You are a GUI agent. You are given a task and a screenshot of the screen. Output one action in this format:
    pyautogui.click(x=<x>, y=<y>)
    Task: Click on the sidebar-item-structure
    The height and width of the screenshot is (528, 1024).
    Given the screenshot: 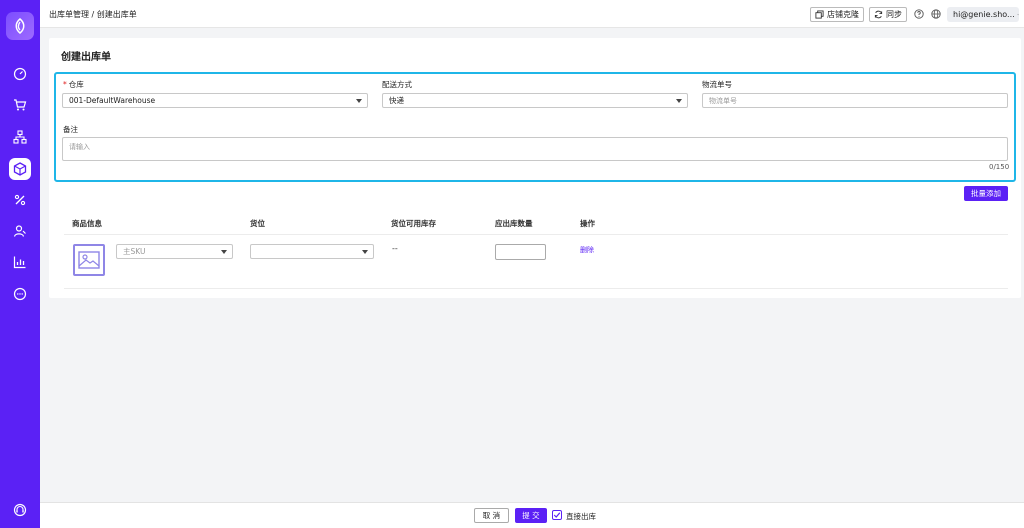 What is the action you would take?
    pyautogui.click(x=20, y=137)
    